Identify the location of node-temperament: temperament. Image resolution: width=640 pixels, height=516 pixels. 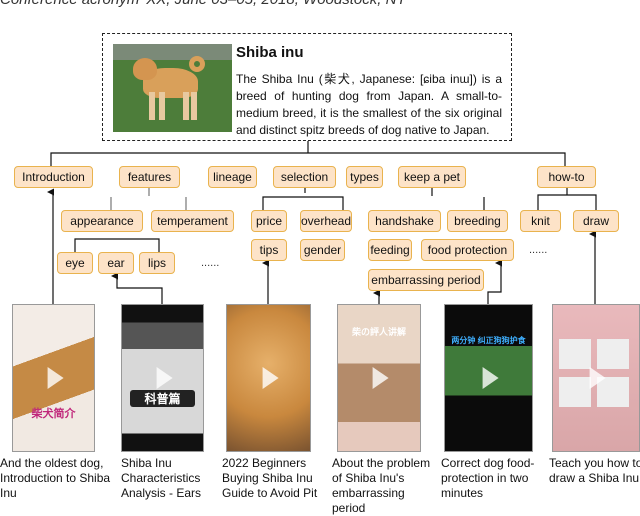
(192, 221).